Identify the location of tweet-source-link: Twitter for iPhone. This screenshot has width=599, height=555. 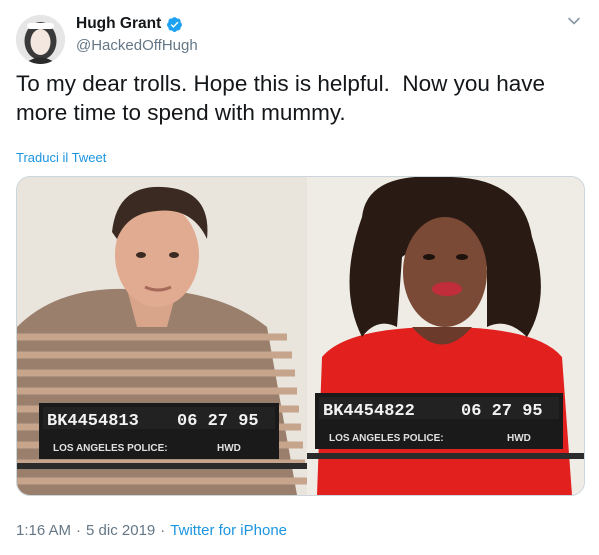
(228, 530).